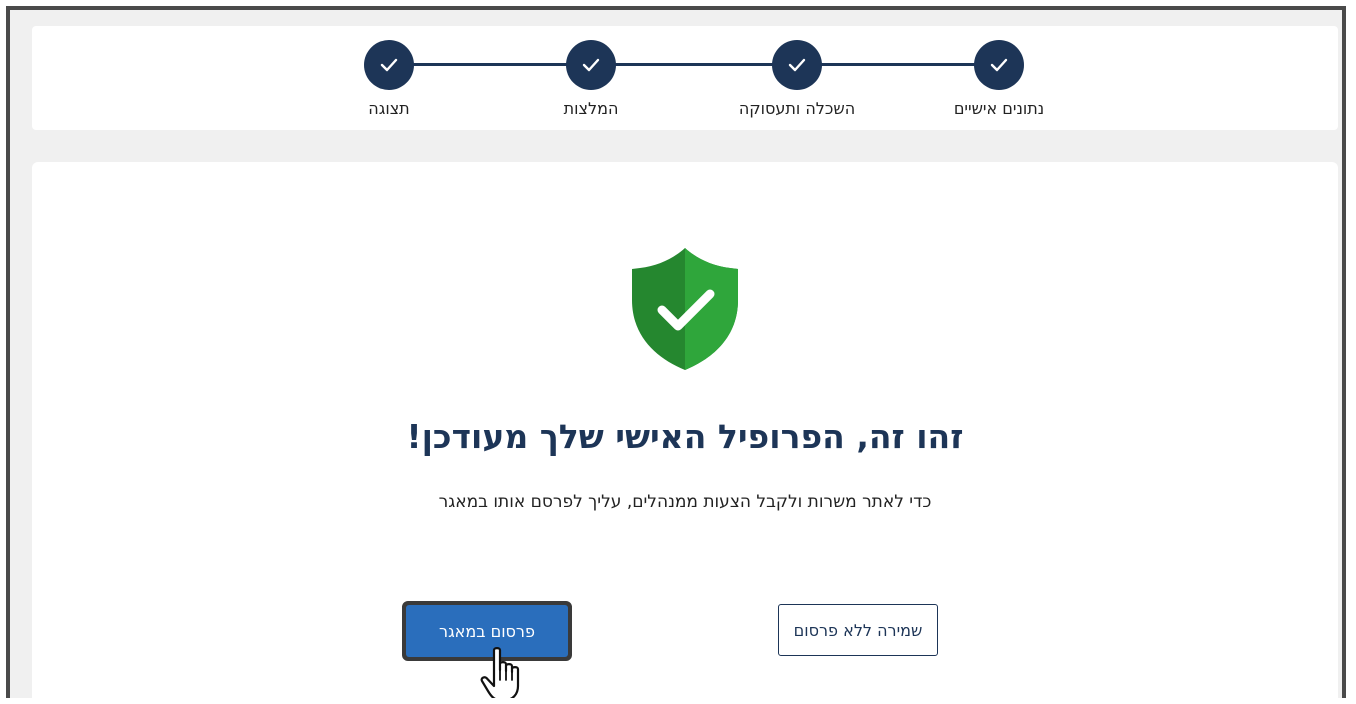 This screenshot has height=704, width=1356. Describe the element at coordinates (685, 78) in the screenshot. I see `progress-stepper: נתונים אישיים השכלה ותעסוקה המלצות תצוגה` at that location.